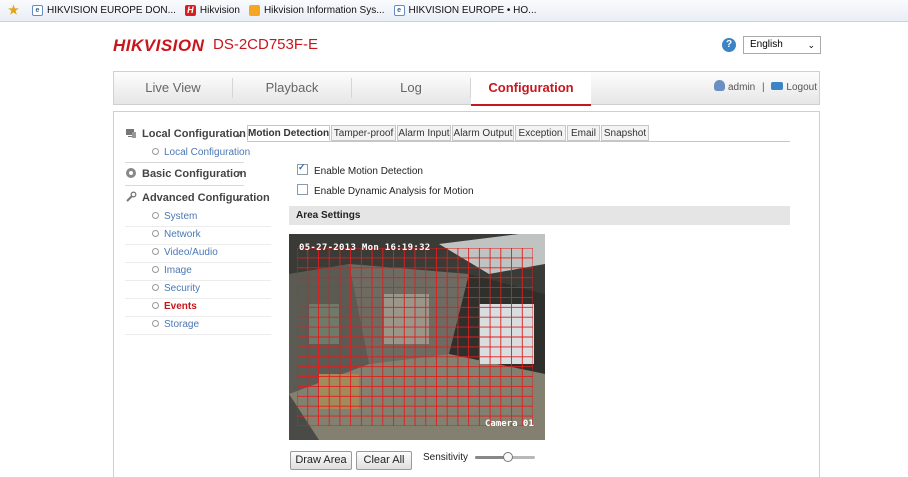  I want to click on enable-motion-detection-row: Enable Motion Detection, so click(360, 169).